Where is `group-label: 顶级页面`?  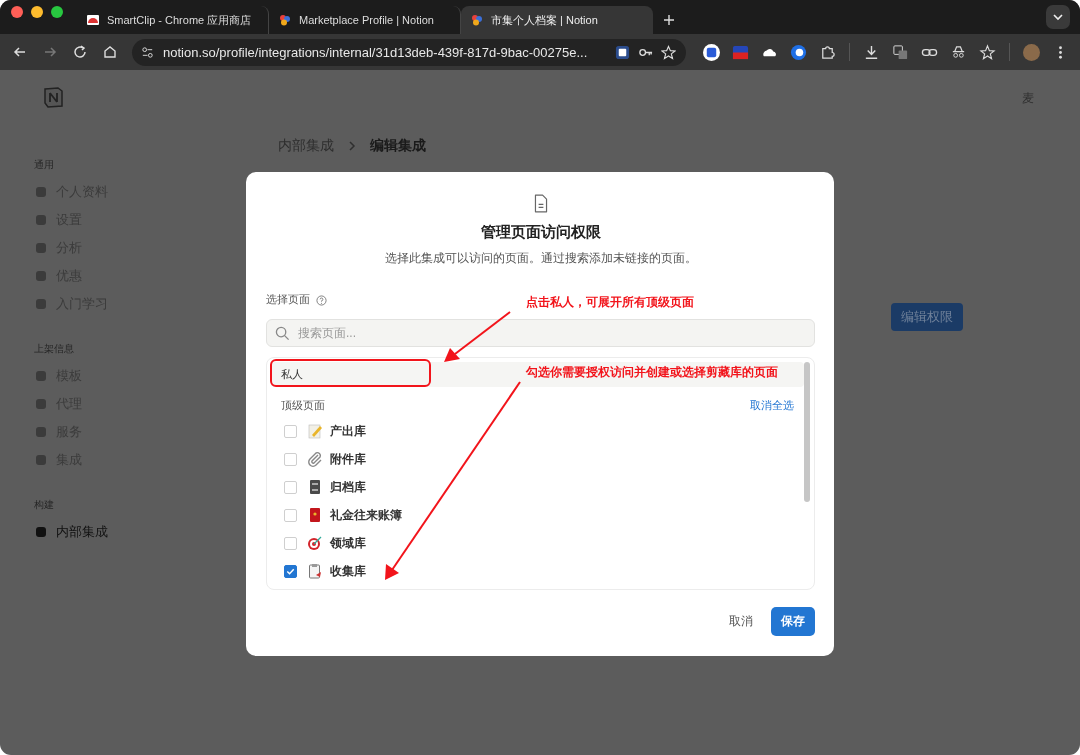 group-label: 顶级页面 is located at coordinates (303, 406).